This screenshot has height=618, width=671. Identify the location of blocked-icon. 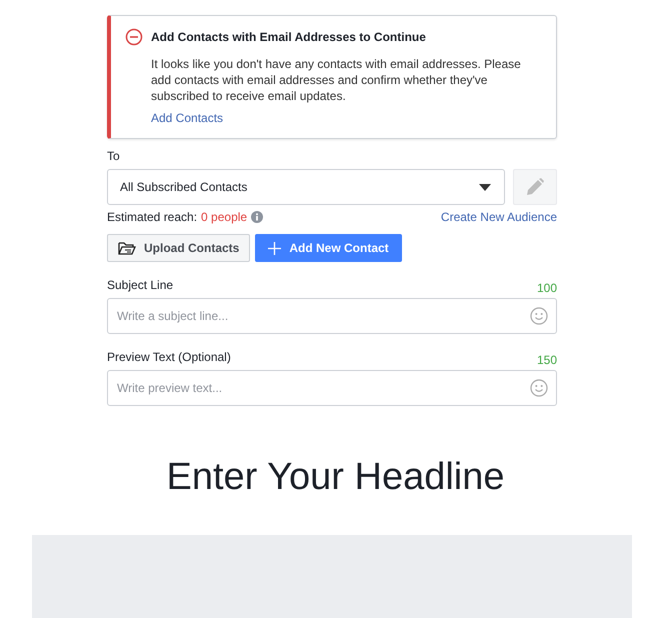
(134, 37).